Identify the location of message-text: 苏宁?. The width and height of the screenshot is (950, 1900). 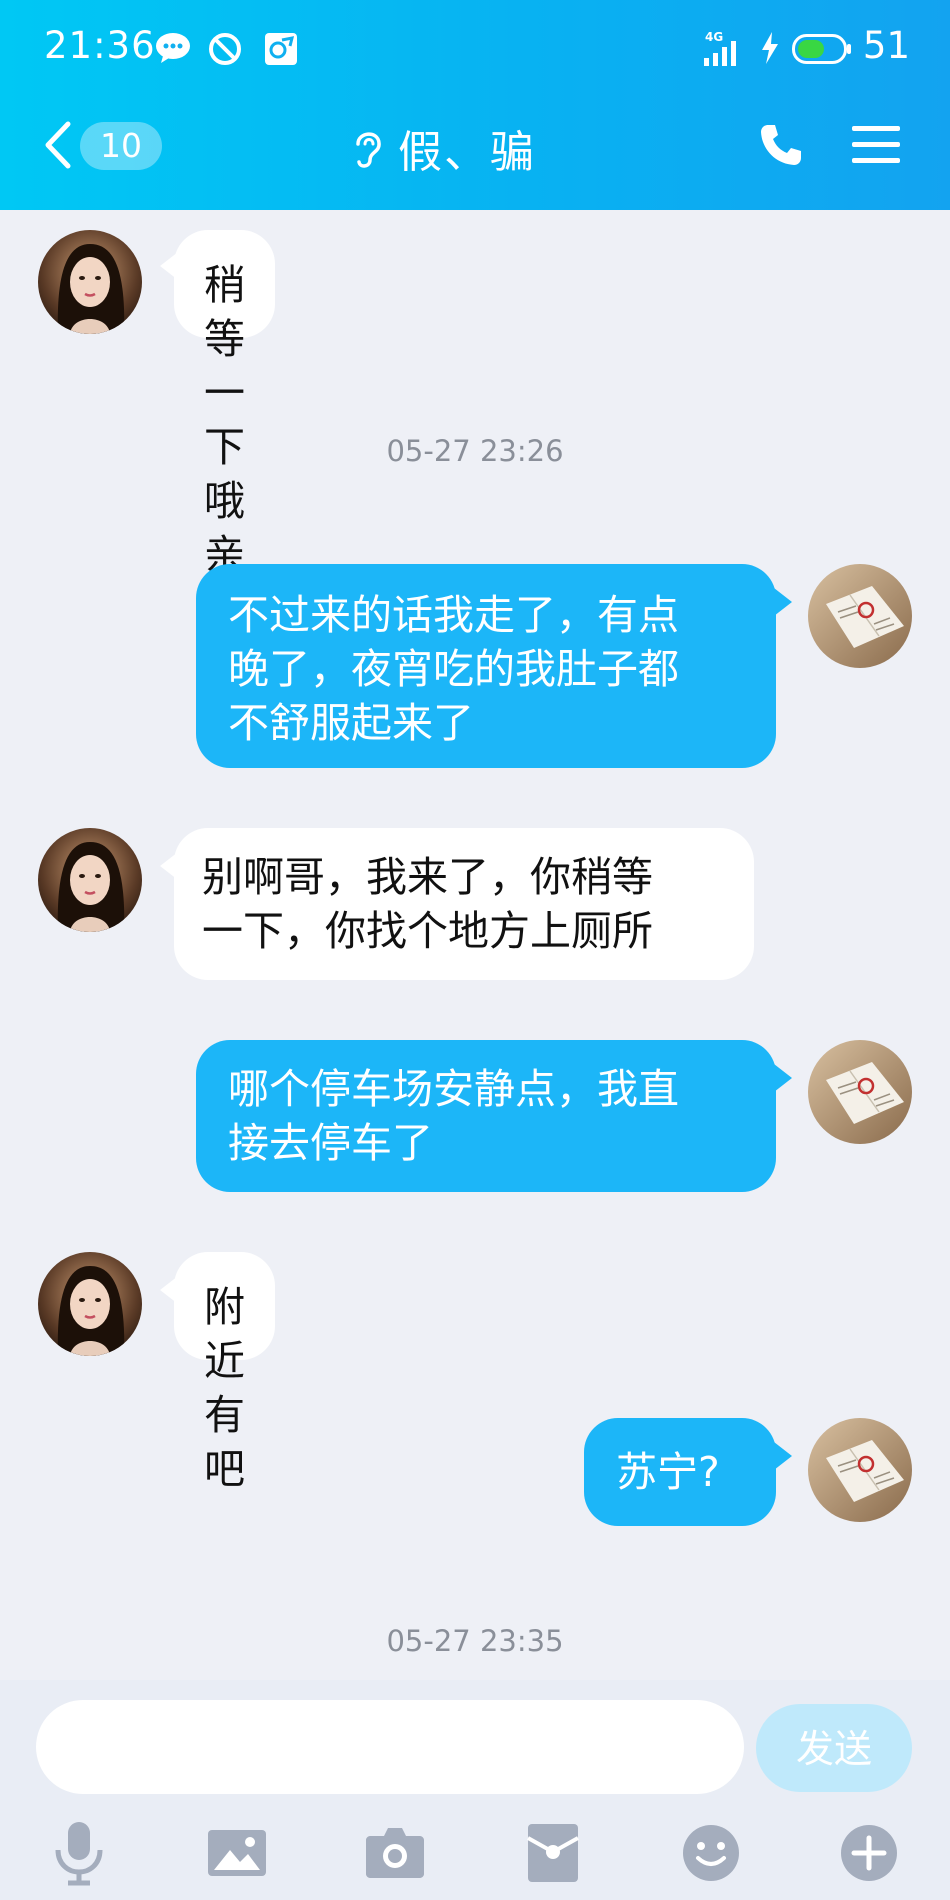
(668, 1472).